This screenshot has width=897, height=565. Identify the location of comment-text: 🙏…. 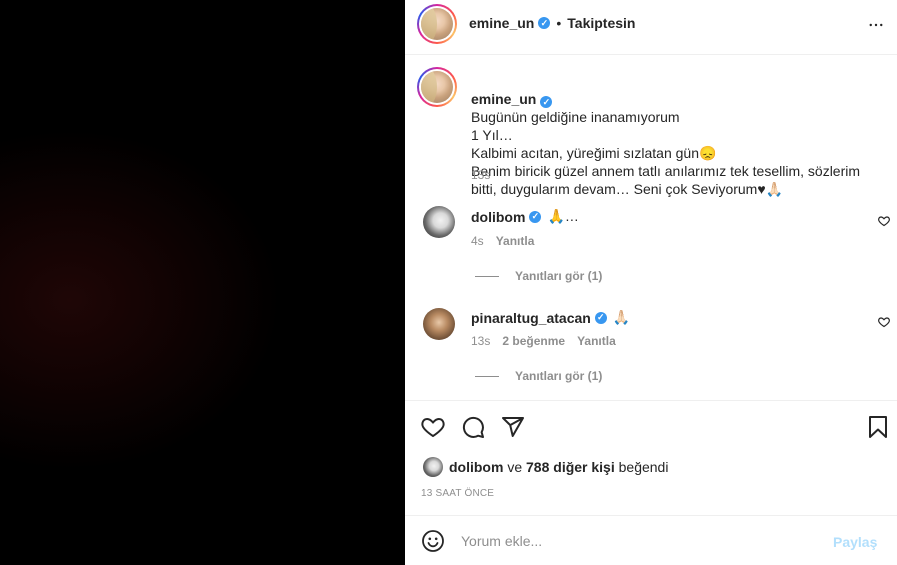
(563, 216).